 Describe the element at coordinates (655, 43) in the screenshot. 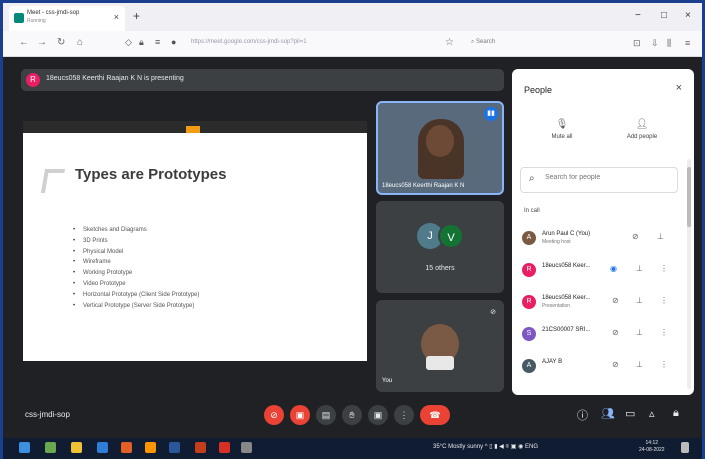

I see `downloads-icon: ⇩` at that location.